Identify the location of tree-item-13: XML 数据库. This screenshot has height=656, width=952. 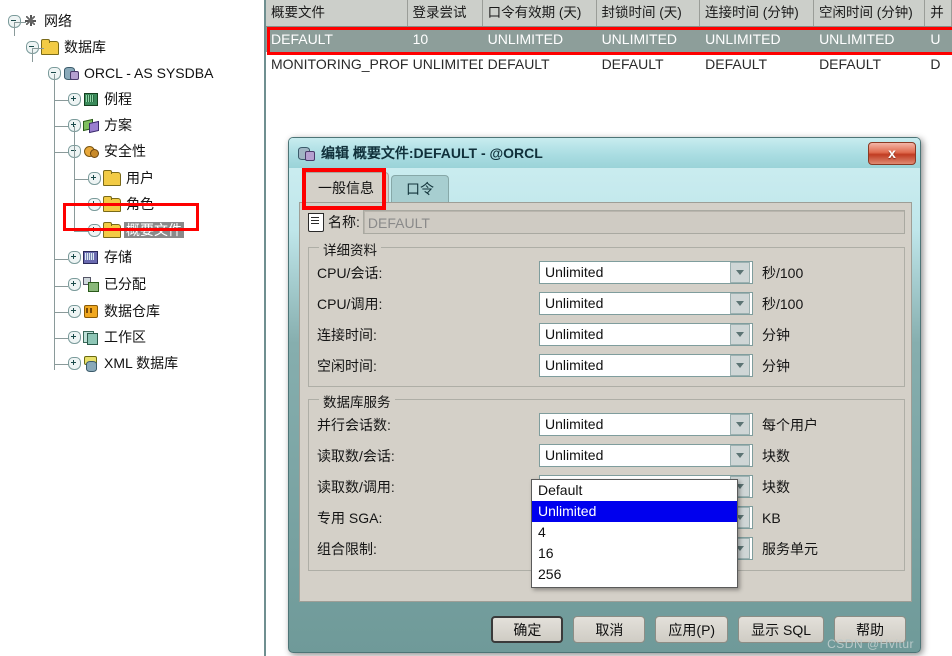
(124, 363).